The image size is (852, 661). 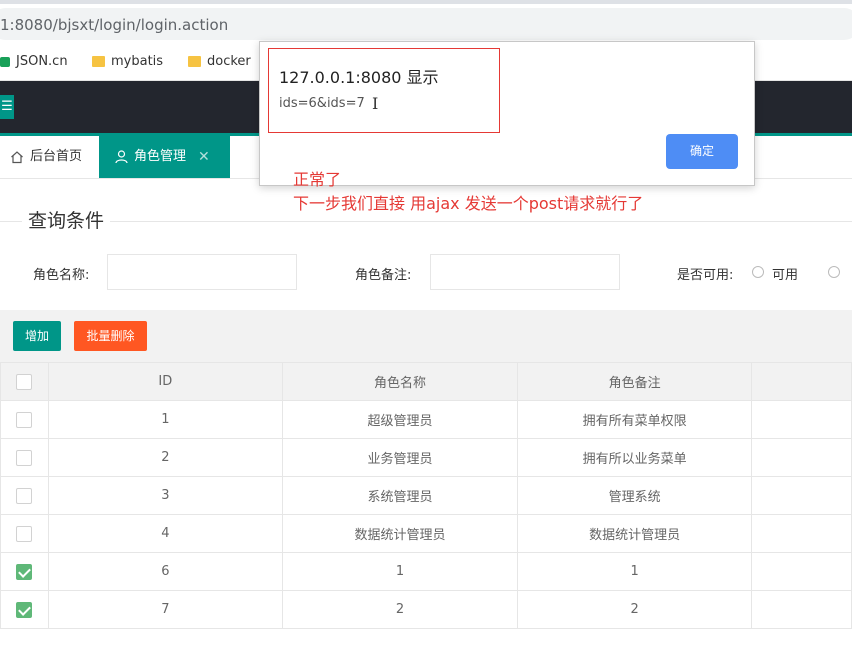 I want to click on table-row: 4 数据统计管理员 数据统计管理员, so click(x=426, y=533).